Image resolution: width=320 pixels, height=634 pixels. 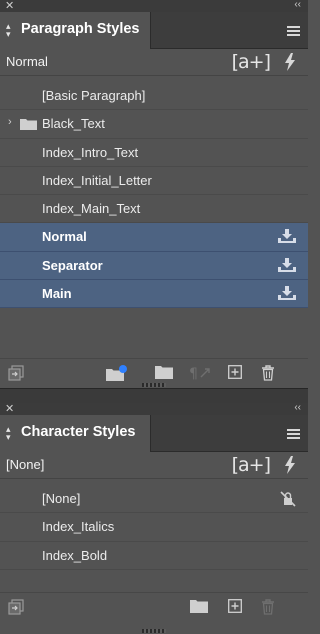 I want to click on list-item: [None], so click(x=154, y=499).